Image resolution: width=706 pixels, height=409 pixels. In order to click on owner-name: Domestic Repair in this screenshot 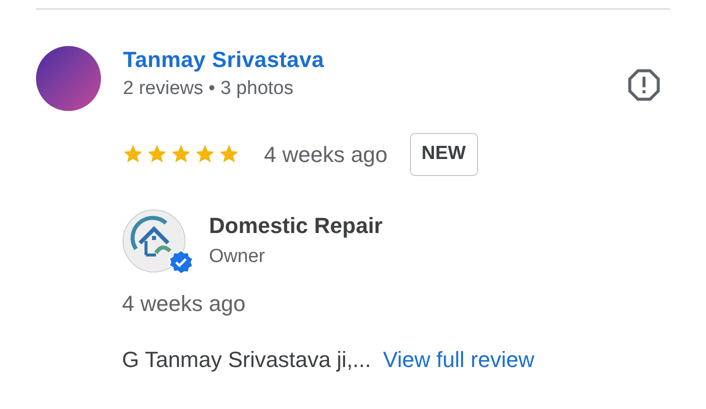, I will do `click(296, 226)`.